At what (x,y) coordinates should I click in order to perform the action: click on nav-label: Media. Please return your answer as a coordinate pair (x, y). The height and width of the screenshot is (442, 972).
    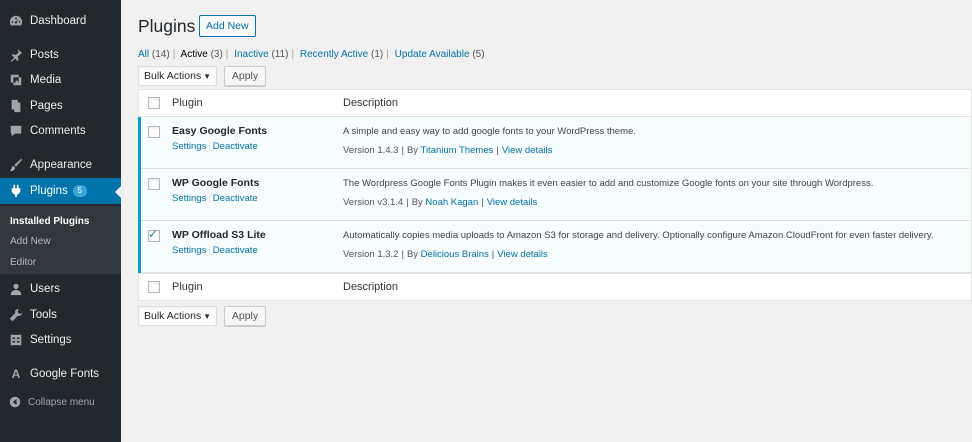
    Looking at the image, I should click on (46, 80).